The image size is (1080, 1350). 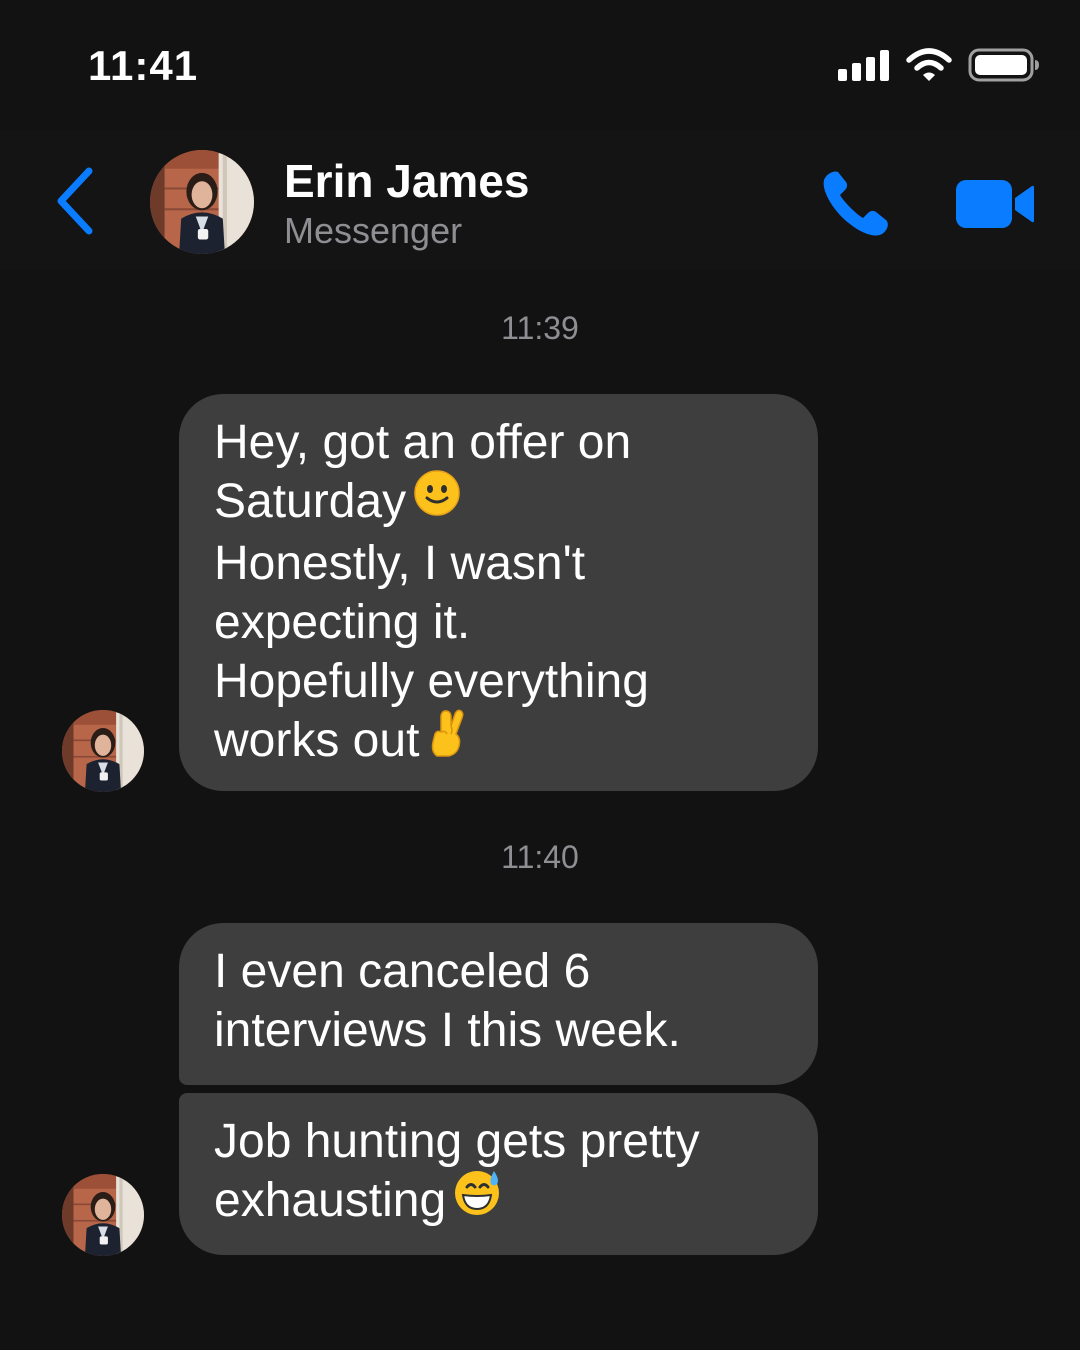 What do you see at coordinates (143, 65) in the screenshot?
I see `status-time: 11:41` at bounding box center [143, 65].